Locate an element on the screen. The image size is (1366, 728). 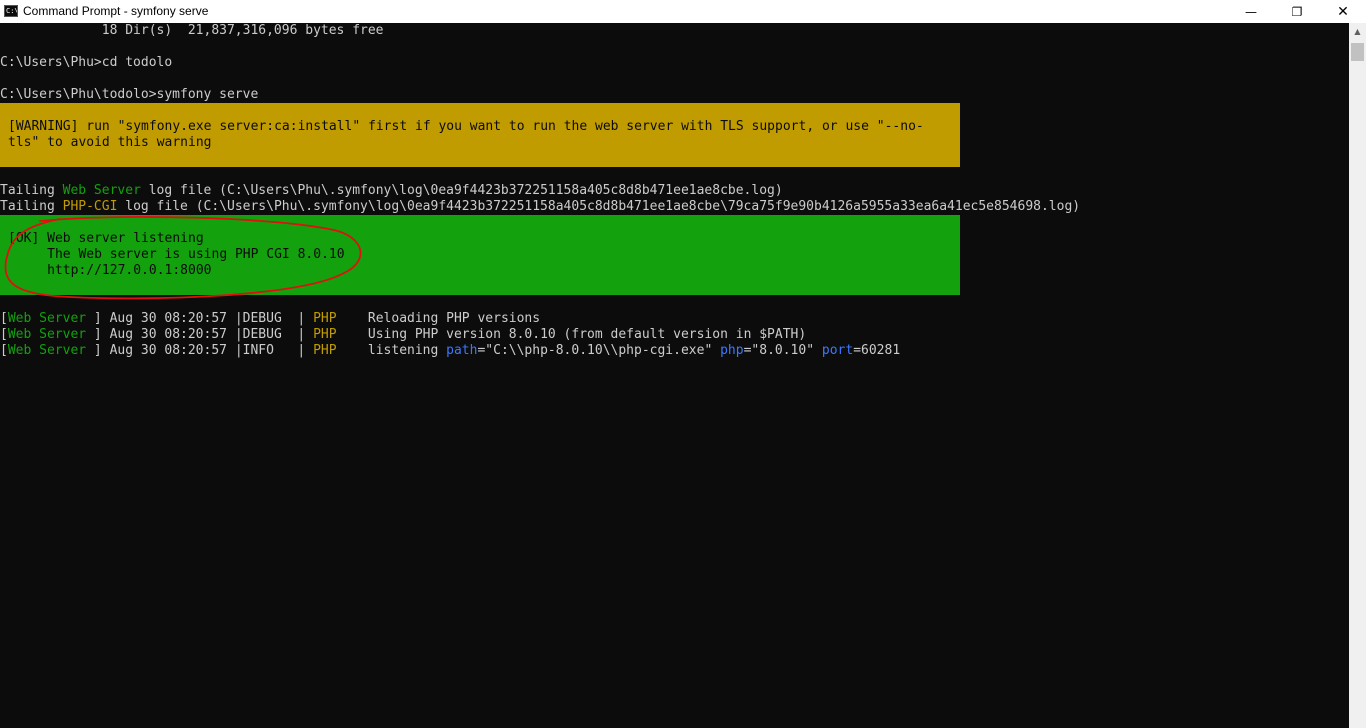
log-message: listening is located at coordinates (391, 350).